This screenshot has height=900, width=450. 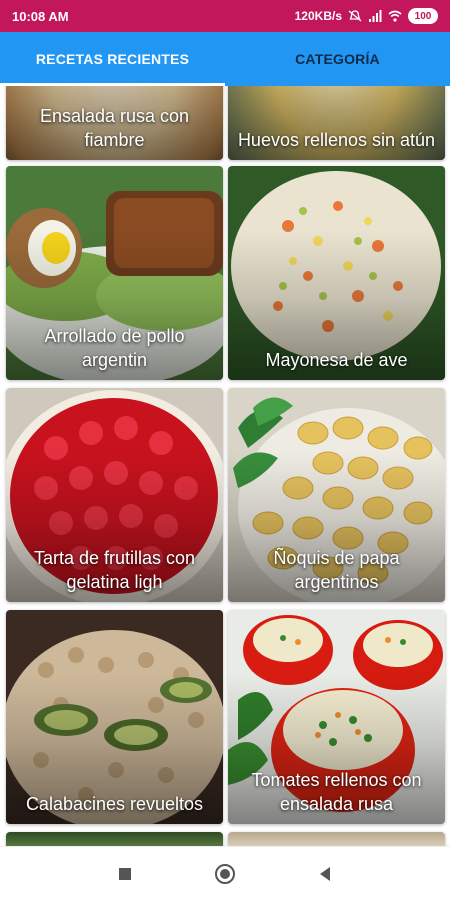 What do you see at coordinates (366, 16) in the screenshot?
I see `status-icons: 120KB/s 100` at bounding box center [366, 16].